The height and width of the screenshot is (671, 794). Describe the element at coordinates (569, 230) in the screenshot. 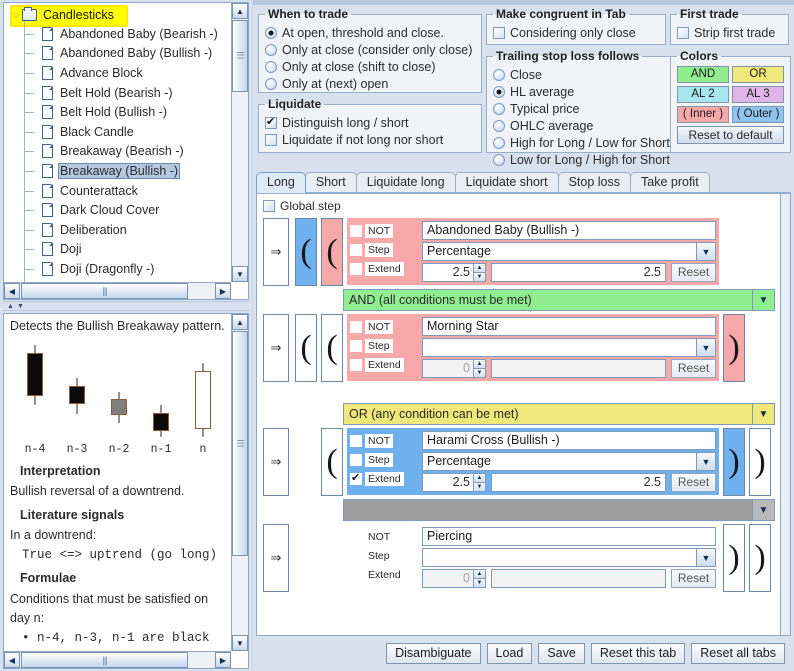

I see `condition-name-field: Abandoned Baby (Bullish -)` at that location.